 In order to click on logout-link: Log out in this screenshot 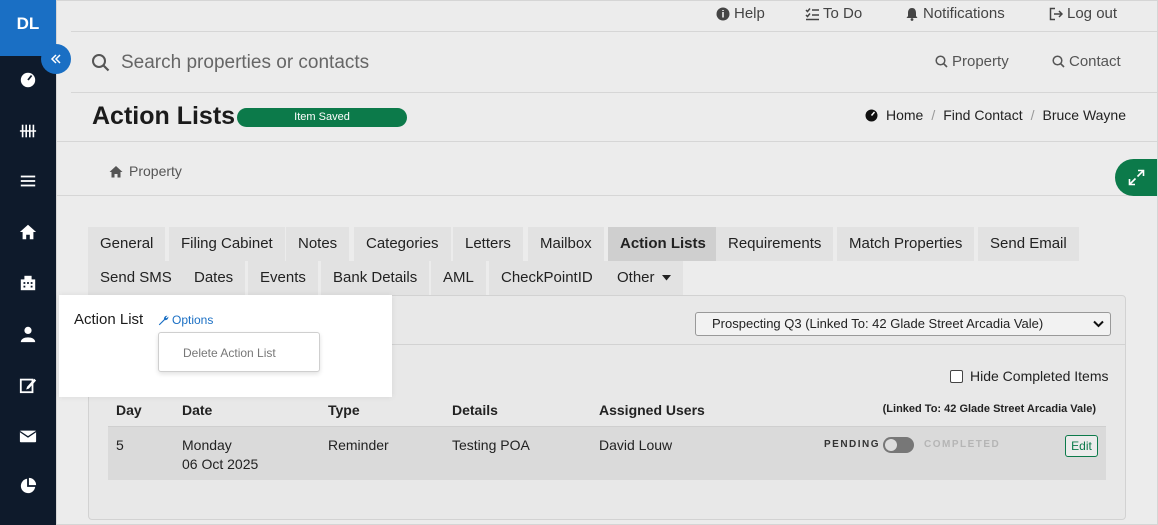, I will do `click(1083, 13)`.